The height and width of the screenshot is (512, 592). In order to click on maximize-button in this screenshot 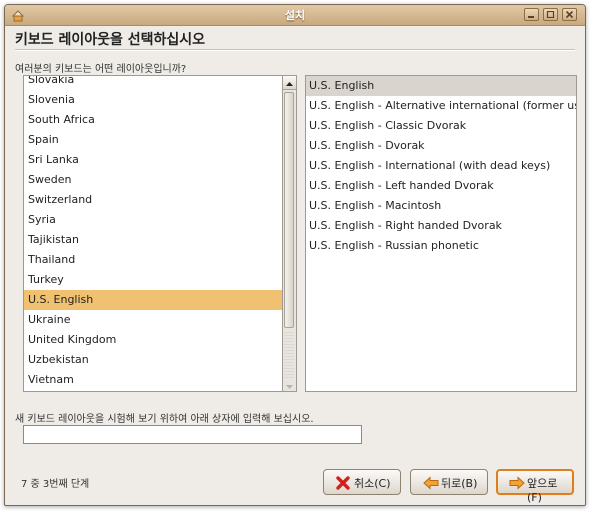, I will do `click(550, 14)`.